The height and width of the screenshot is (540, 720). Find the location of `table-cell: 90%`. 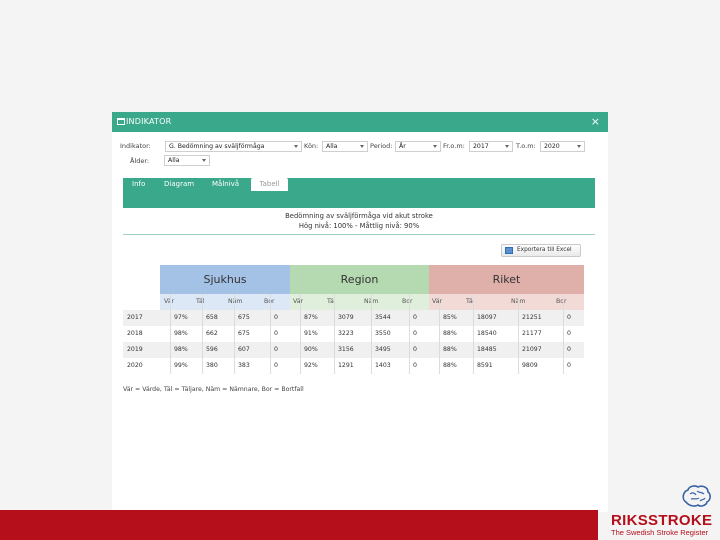

table-cell: 90% is located at coordinates (311, 349).